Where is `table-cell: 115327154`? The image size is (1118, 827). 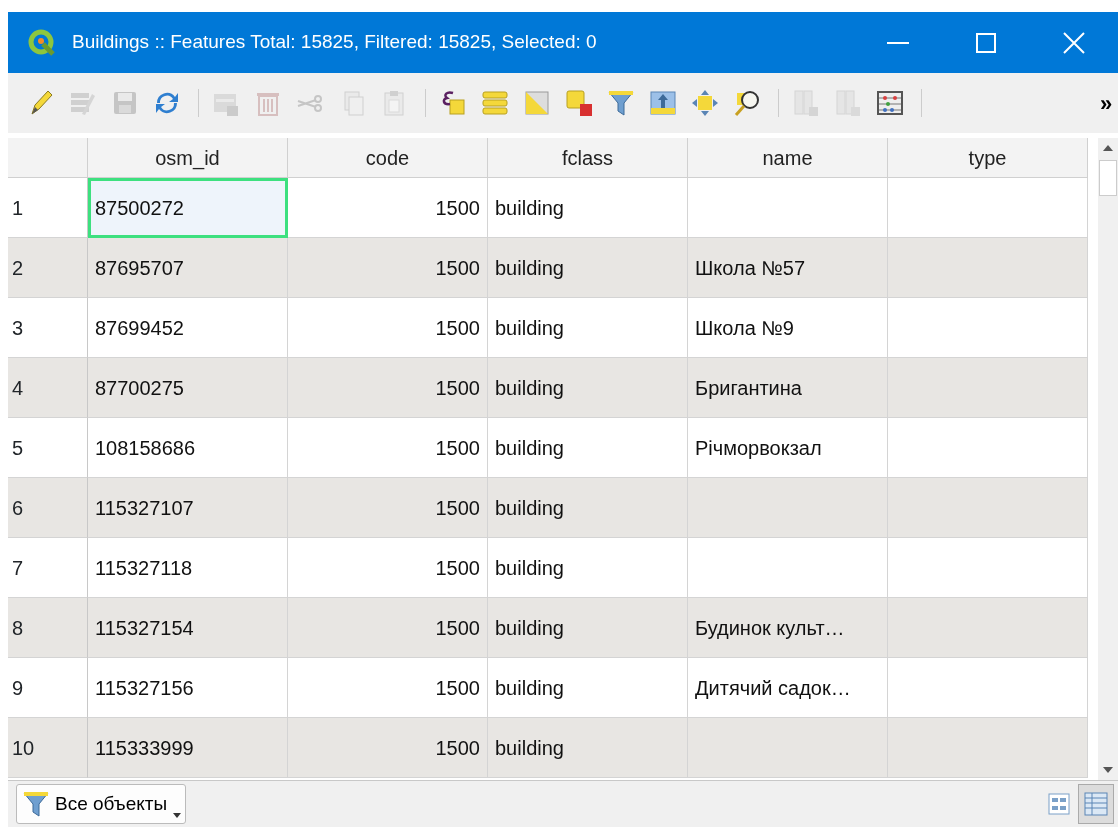 table-cell: 115327154 is located at coordinates (188, 628).